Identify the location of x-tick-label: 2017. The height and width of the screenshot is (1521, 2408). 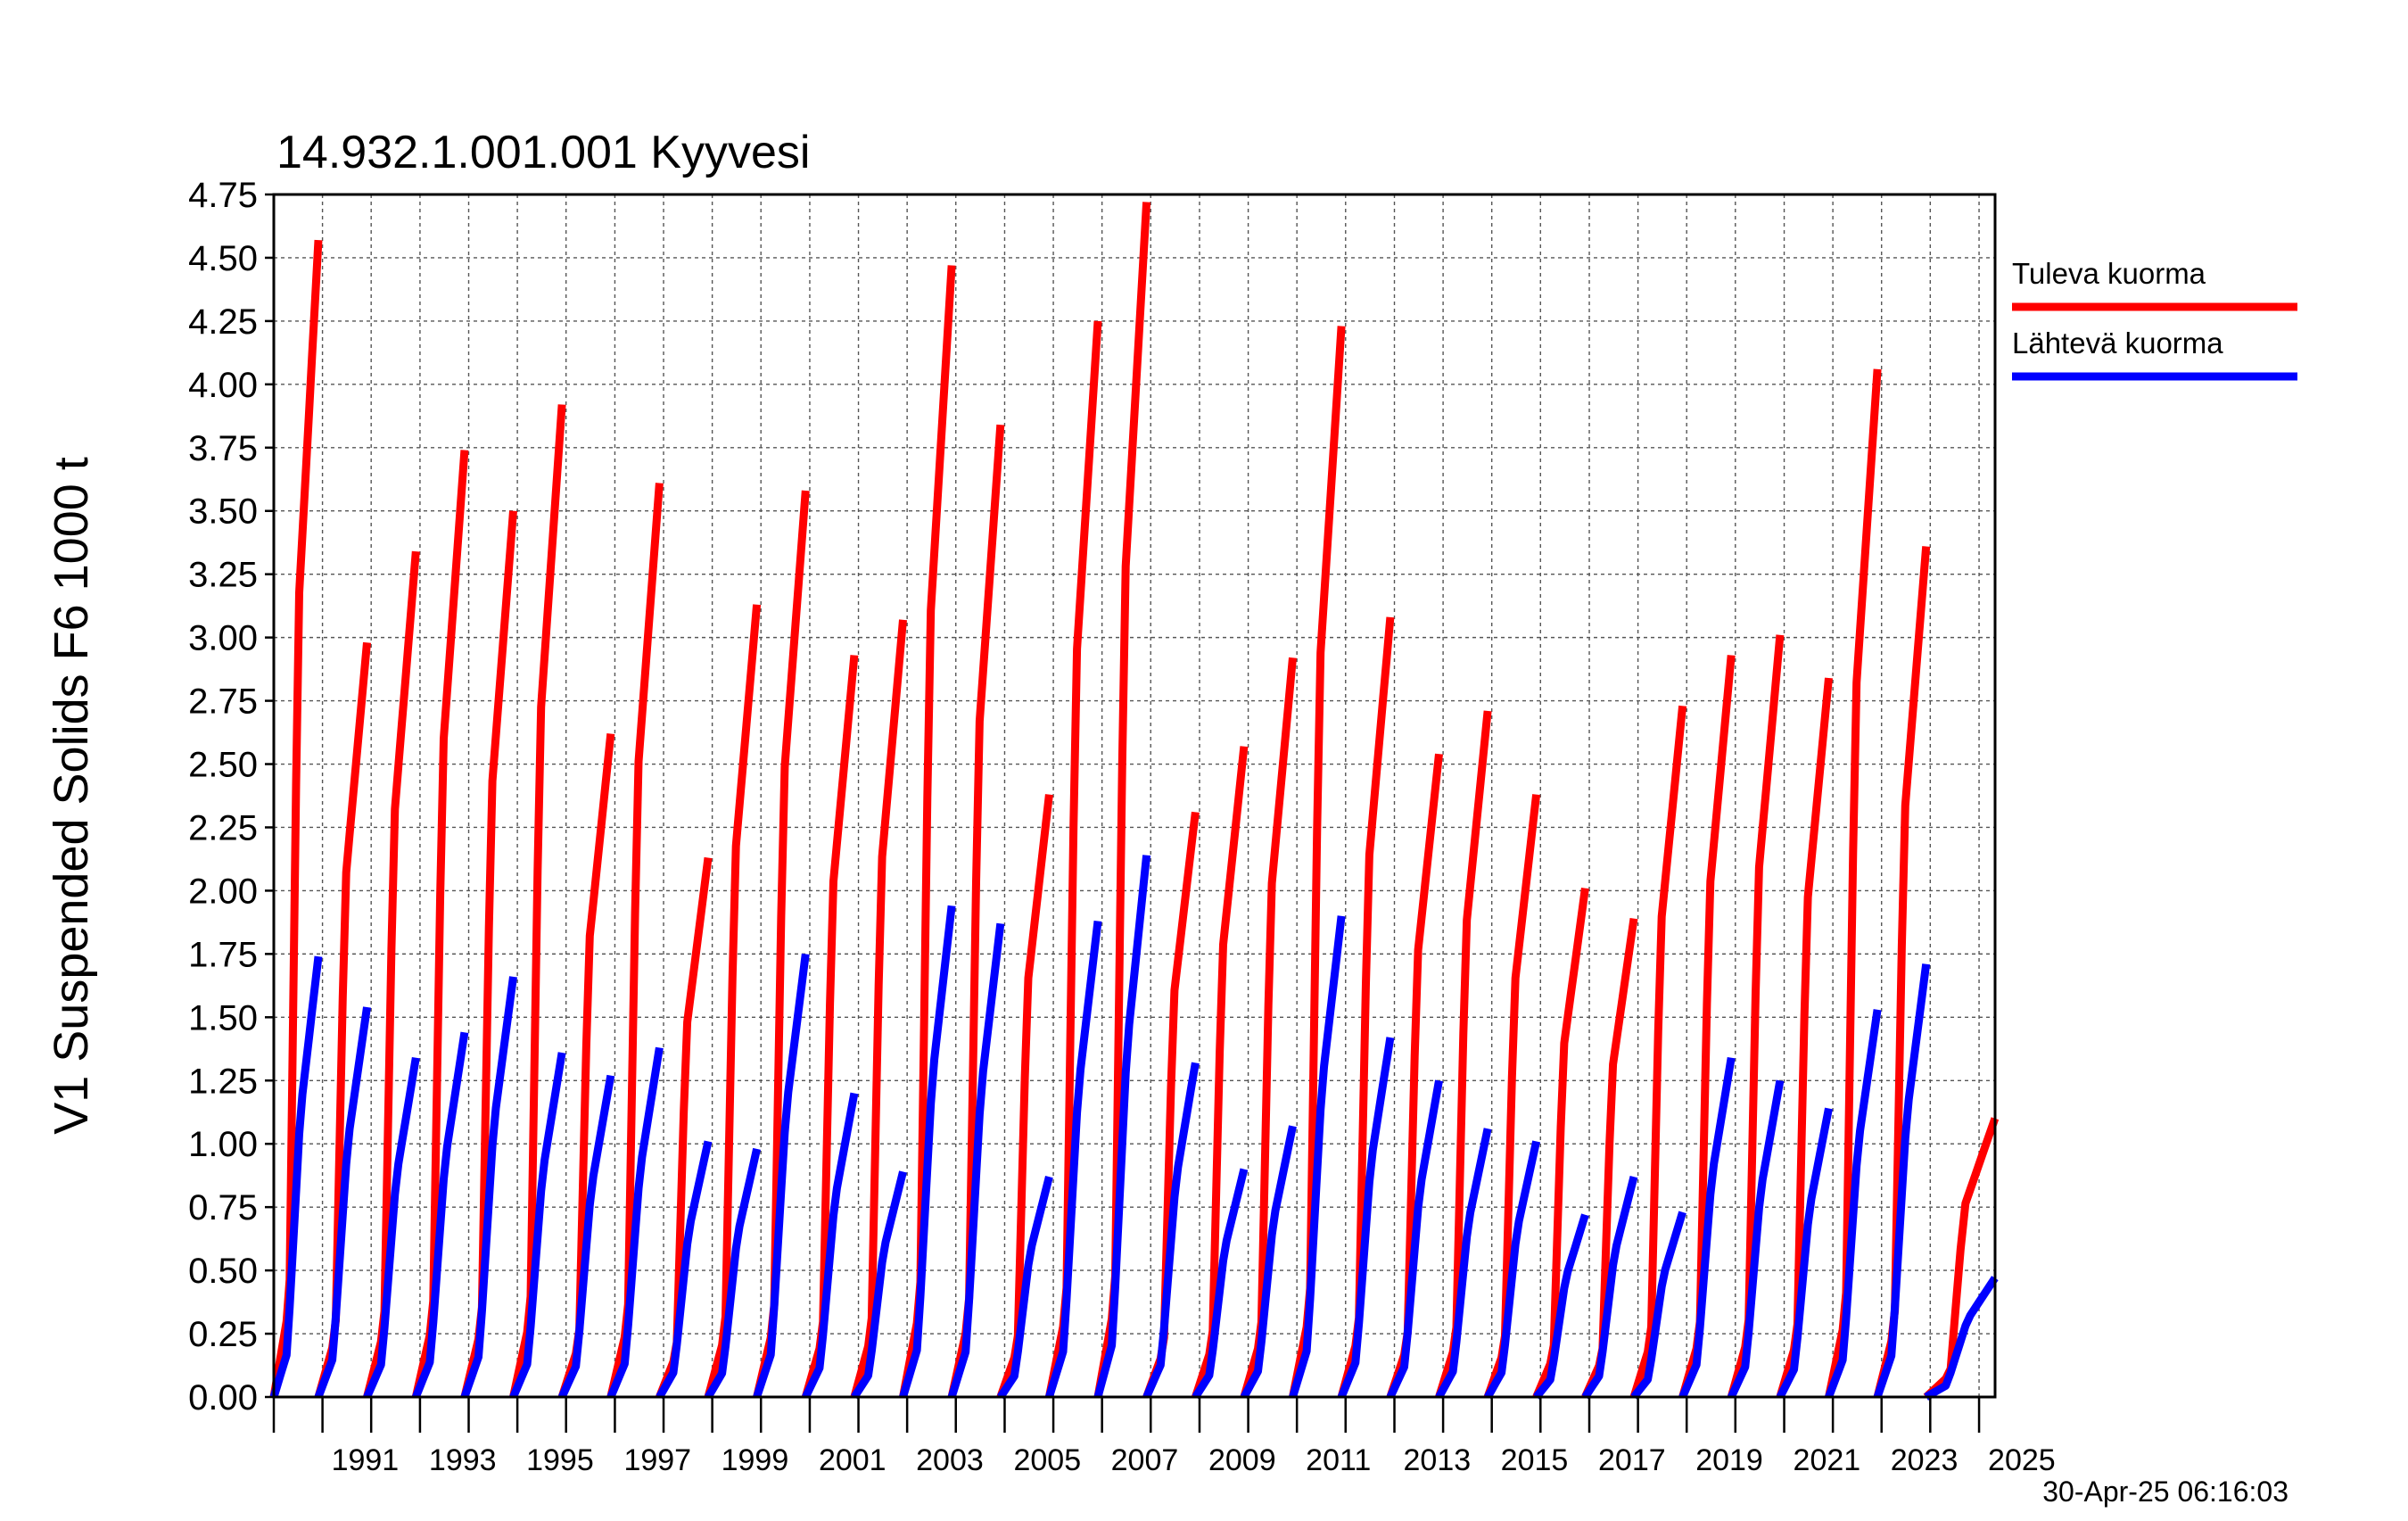
(1632, 1460).